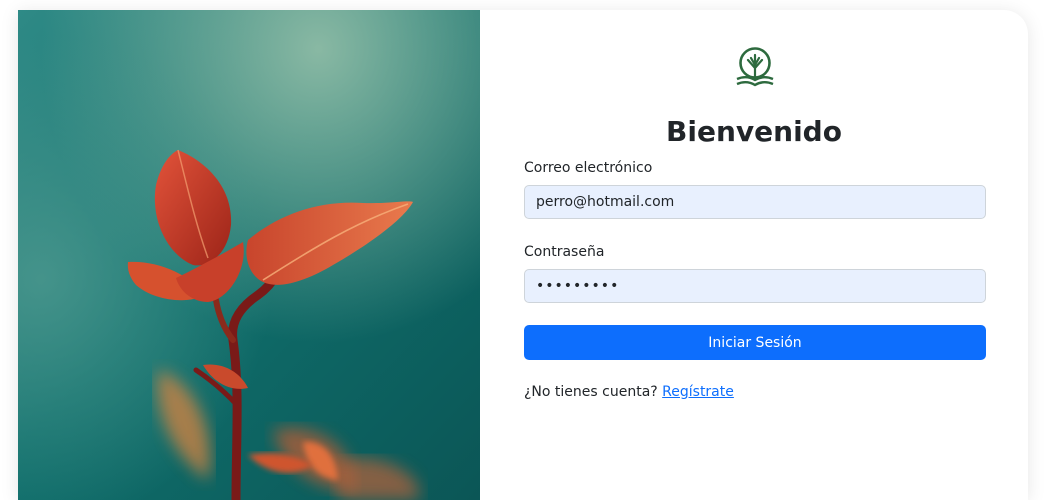 The width and height of the screenshot is (1046, 500). I want to click on register-prompt-text: ¿No tienes cuenta?, so click(591, 392).